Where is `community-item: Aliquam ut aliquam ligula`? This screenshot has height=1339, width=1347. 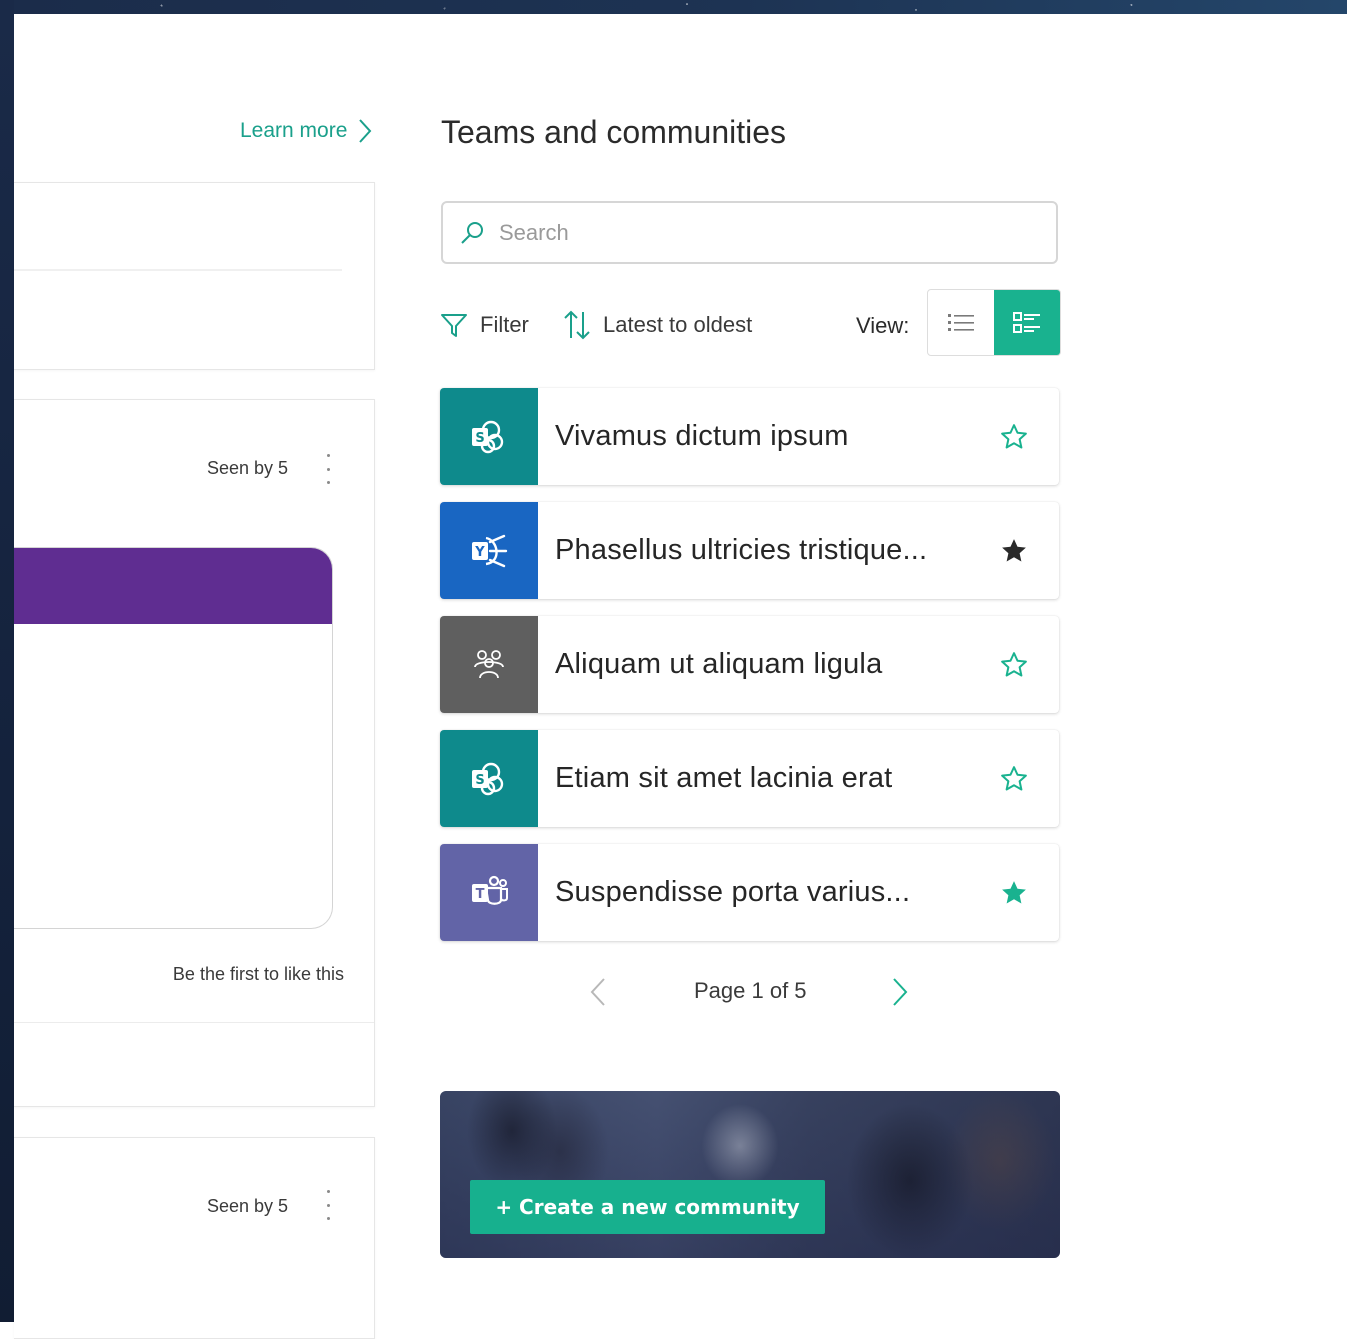 community-item: Aliquam ut aliquam ligula is located at coordinates (749, 664).